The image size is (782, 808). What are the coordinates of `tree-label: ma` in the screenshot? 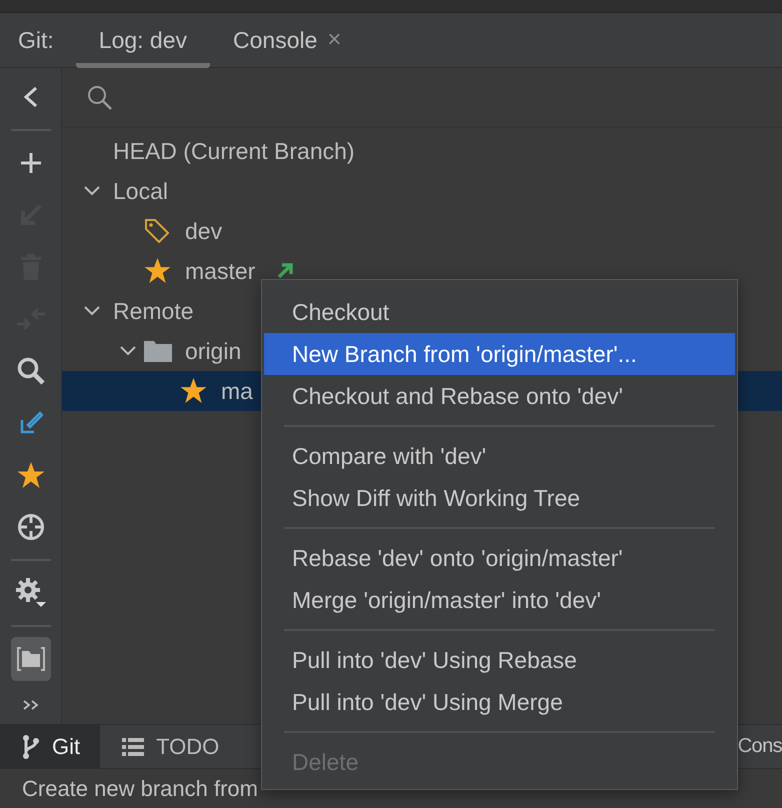 It's located at (237, 391).